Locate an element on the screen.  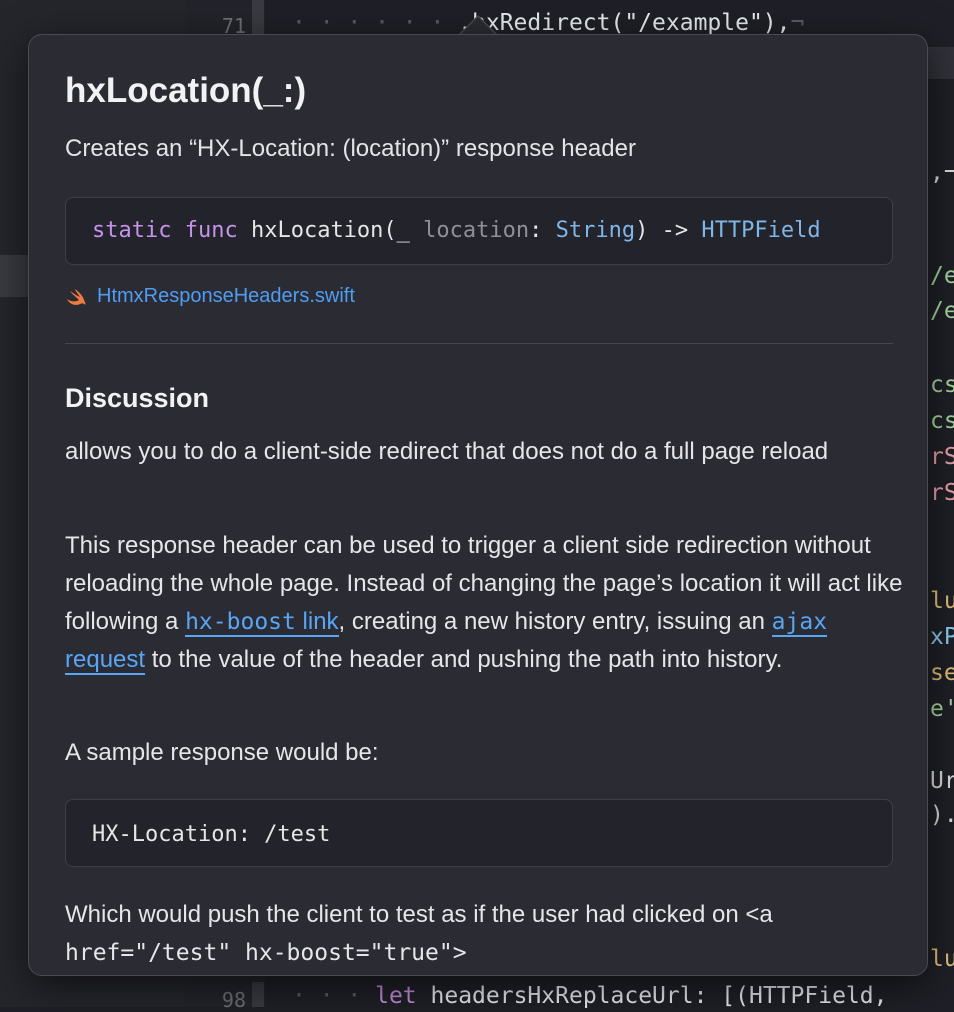
code-line: · · · · · · .hxRedirect("/example"),¬ is located at coordinates (548, 23).